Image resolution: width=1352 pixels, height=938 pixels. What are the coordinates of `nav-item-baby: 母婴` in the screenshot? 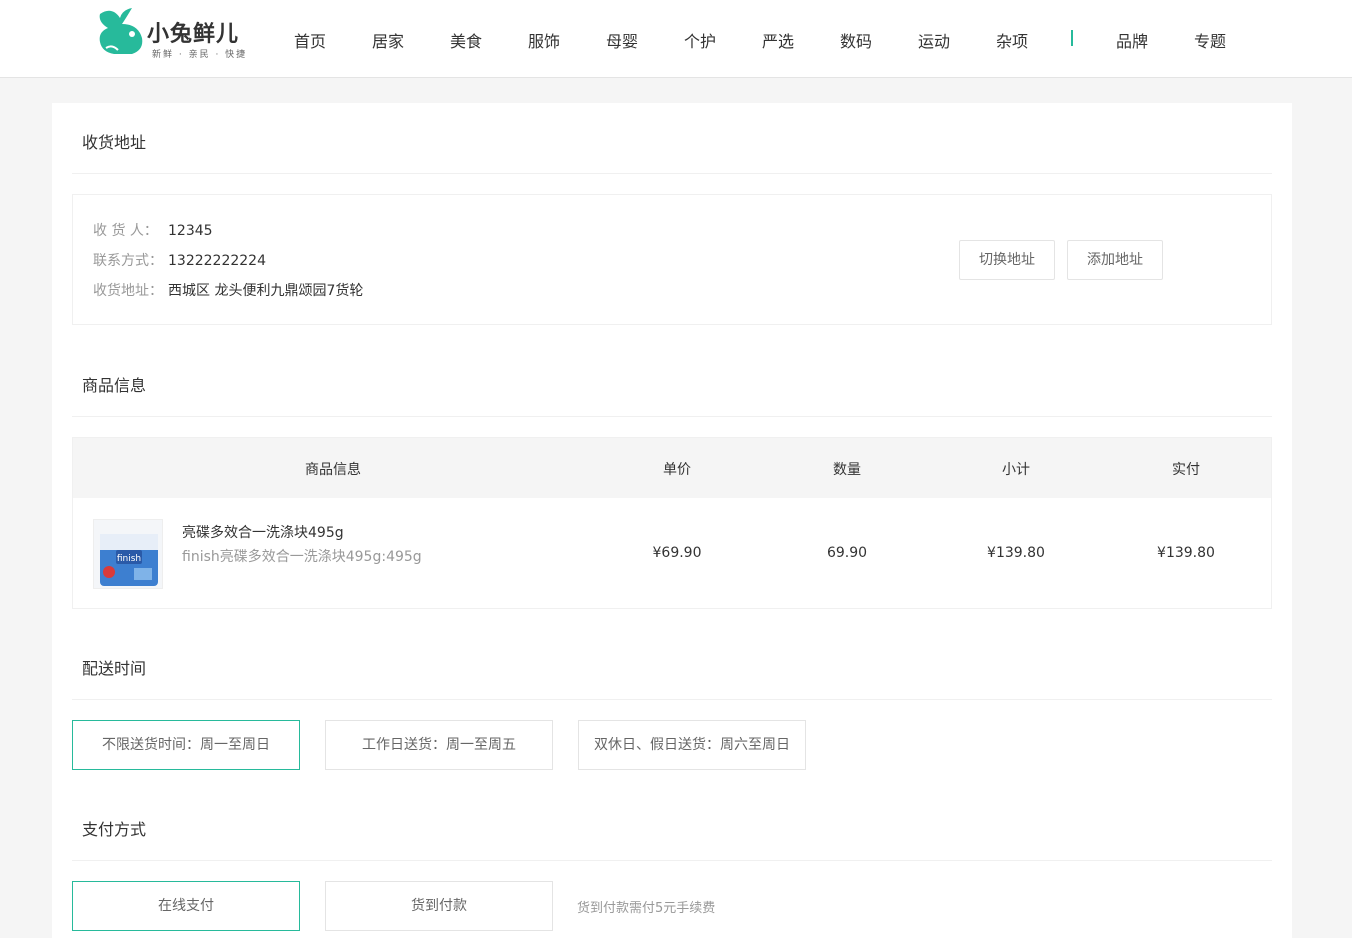 It's located at (622, 40).